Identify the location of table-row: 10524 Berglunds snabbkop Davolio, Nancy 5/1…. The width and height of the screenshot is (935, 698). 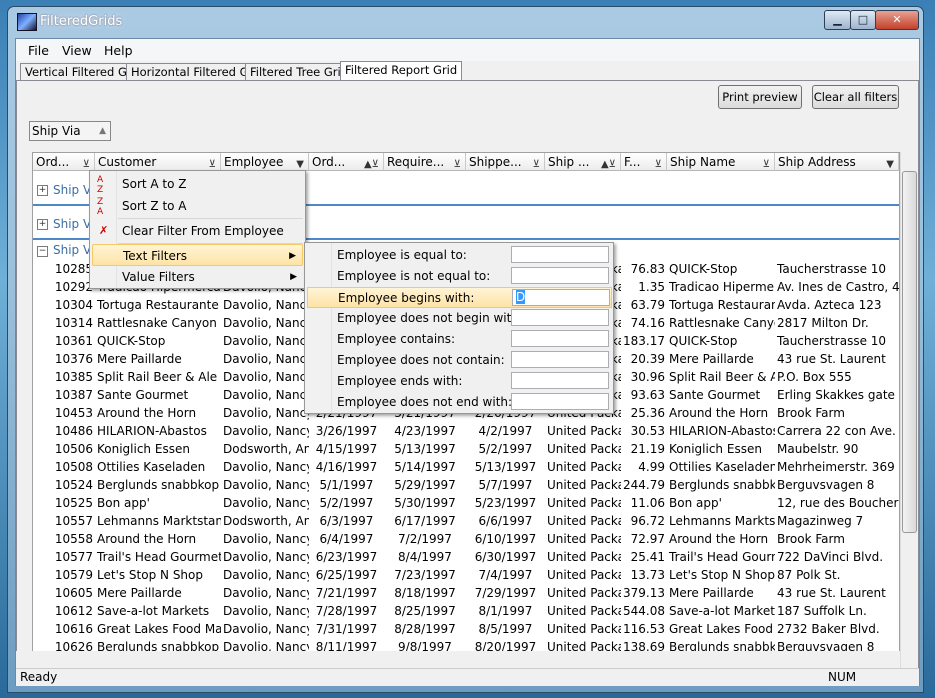
(466, 485).